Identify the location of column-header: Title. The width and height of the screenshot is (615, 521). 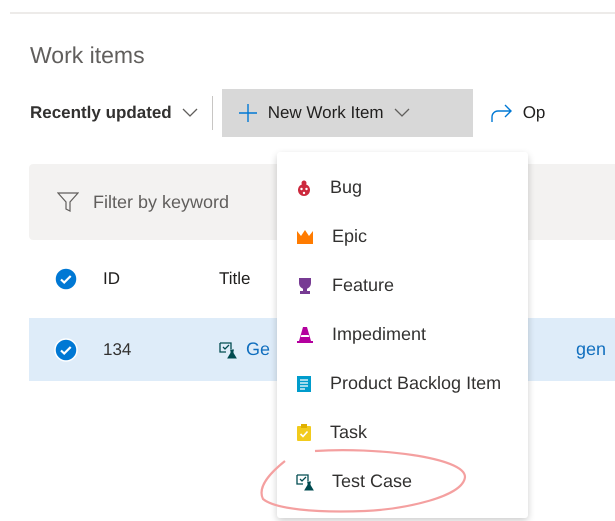
(234, 279).